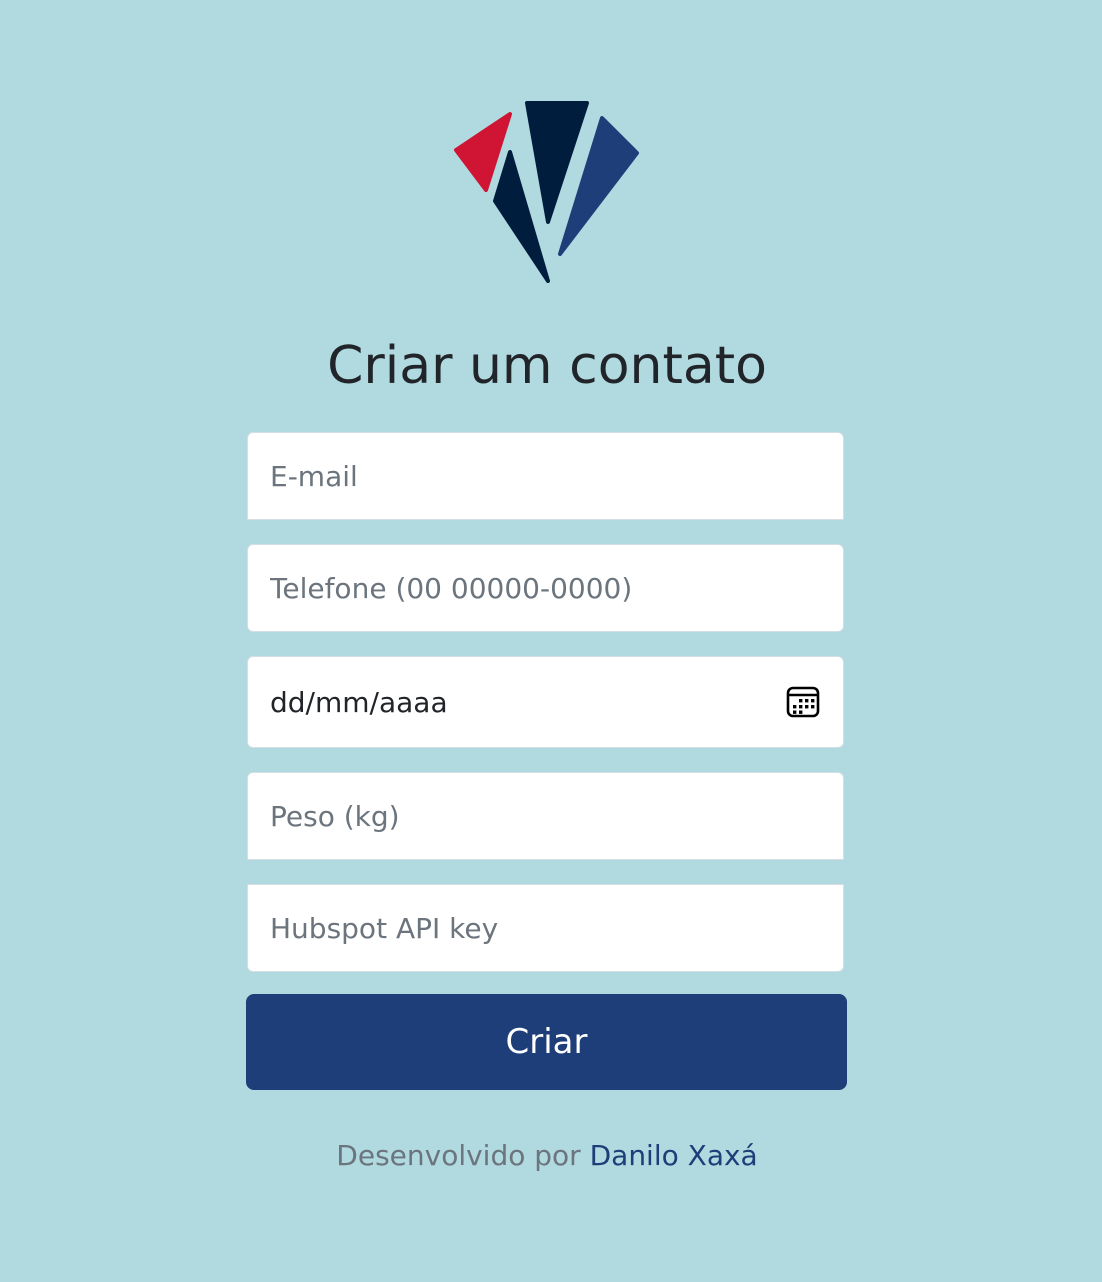 The height and width of the screenshot is (1282, 1102). Describe the element at coordinates (545, 928) in the screenshot. I see `hubspot-api-key-field` at that location.